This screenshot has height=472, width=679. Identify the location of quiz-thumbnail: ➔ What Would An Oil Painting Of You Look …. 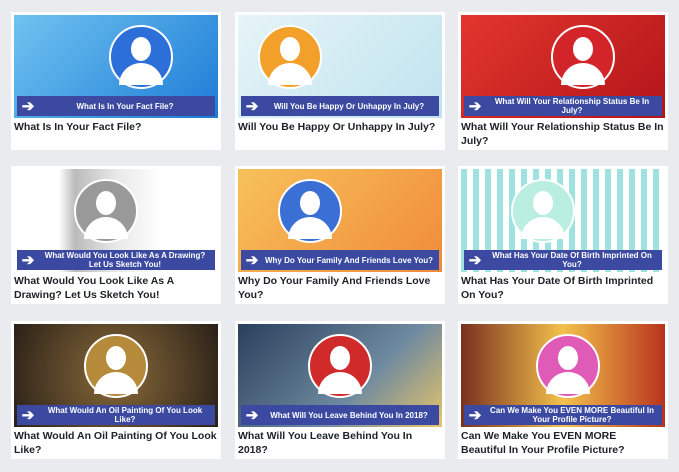
(116, 375).